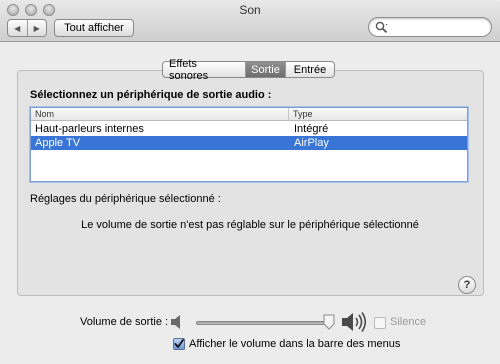 The height and width of the screenshot is (364, 500). I want to click on tab-input: Entrée, so click(309, 69).